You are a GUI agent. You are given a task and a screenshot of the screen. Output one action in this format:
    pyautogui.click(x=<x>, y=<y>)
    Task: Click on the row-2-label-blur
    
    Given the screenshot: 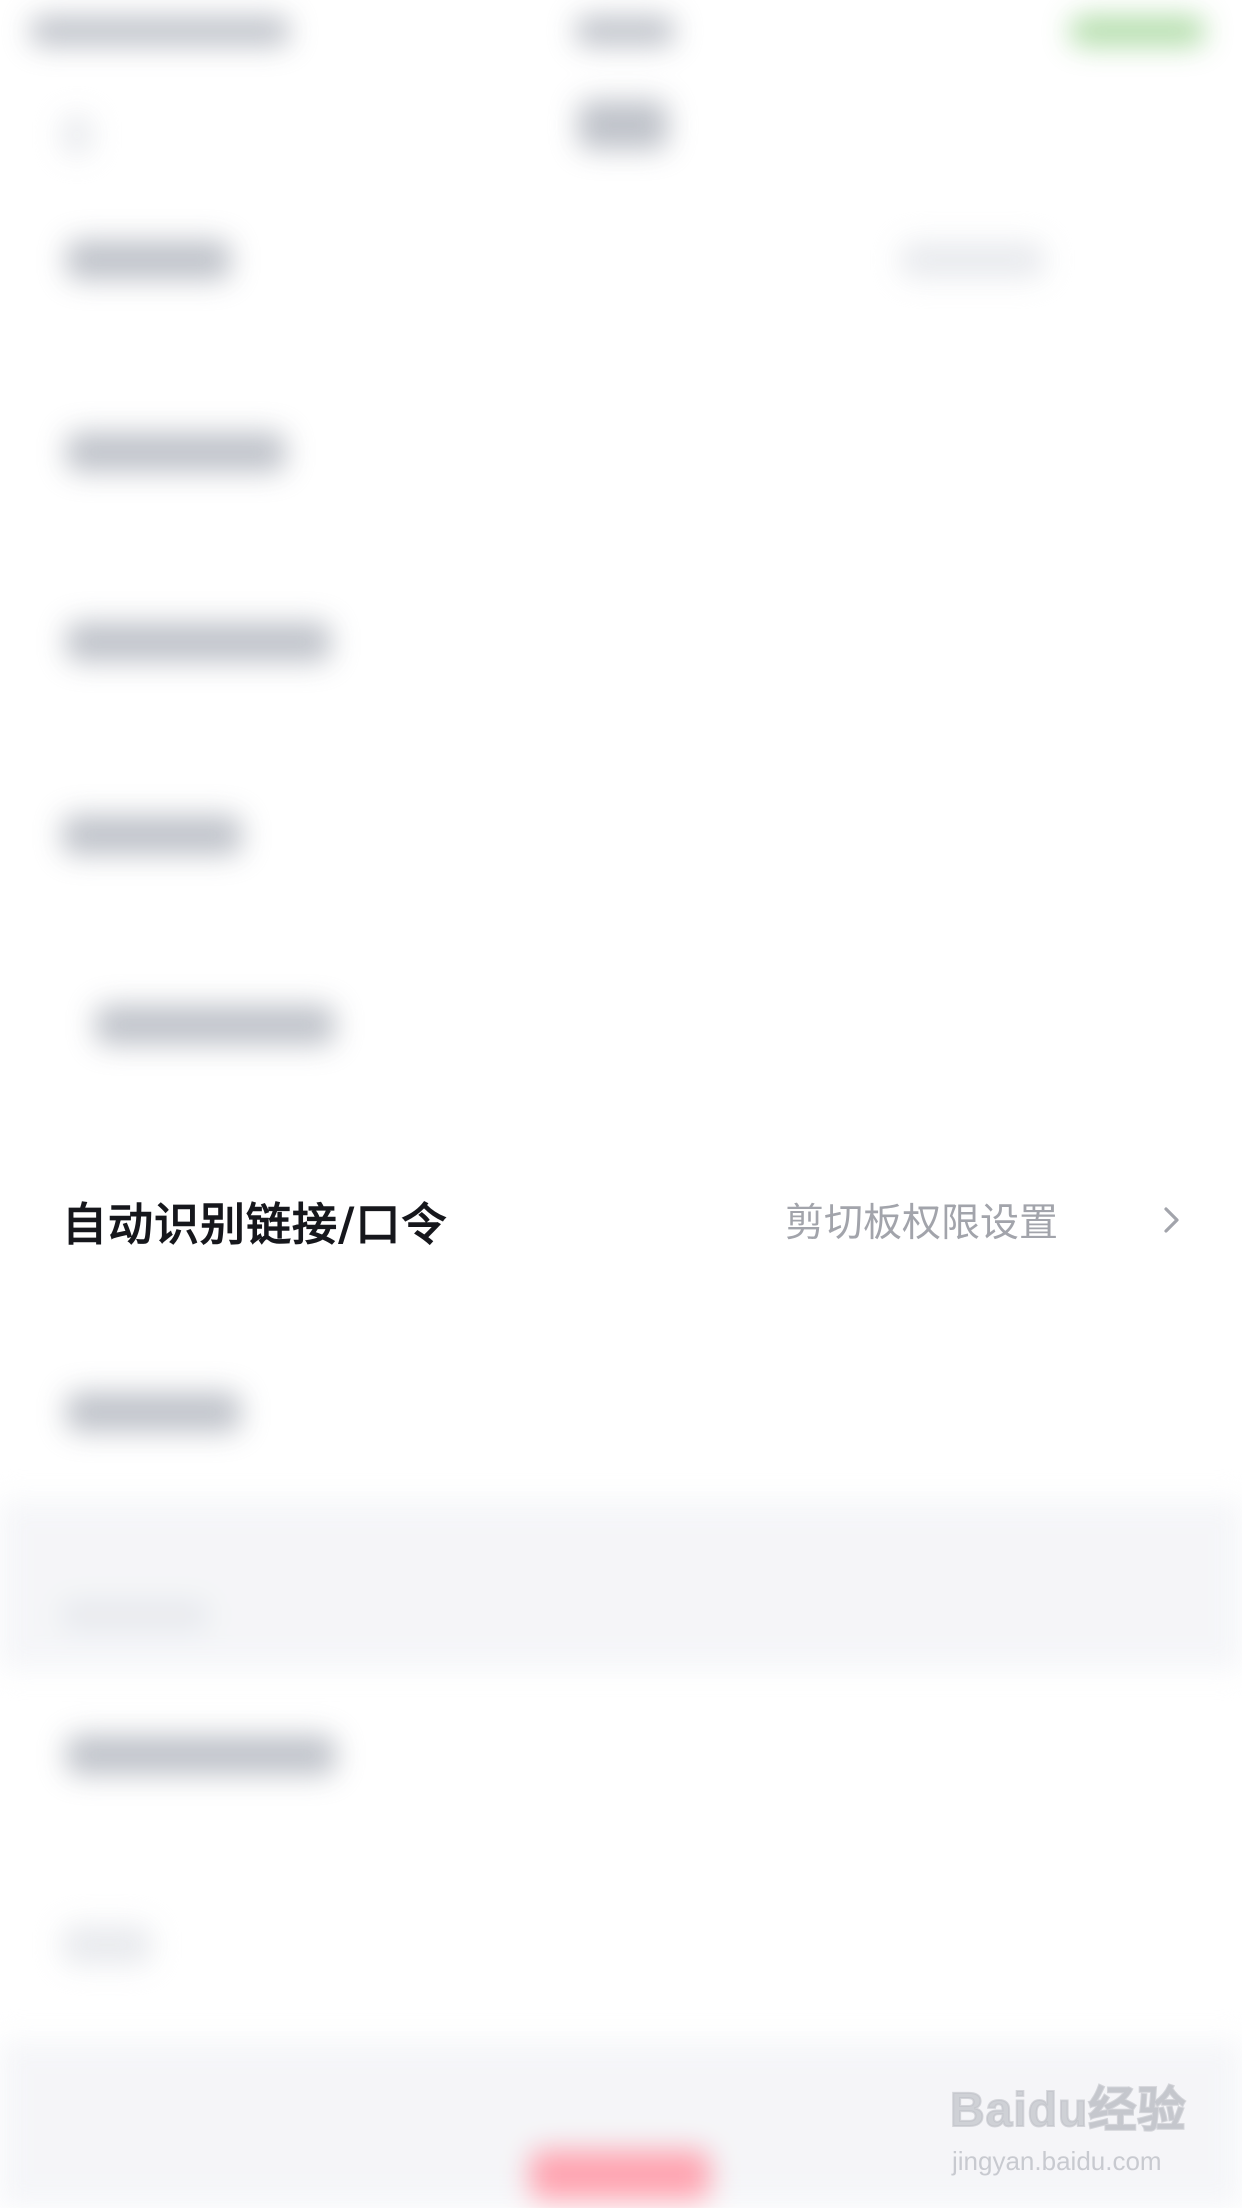 What is the action you would take?
    pyautogui.click(x=176, y=452)
    